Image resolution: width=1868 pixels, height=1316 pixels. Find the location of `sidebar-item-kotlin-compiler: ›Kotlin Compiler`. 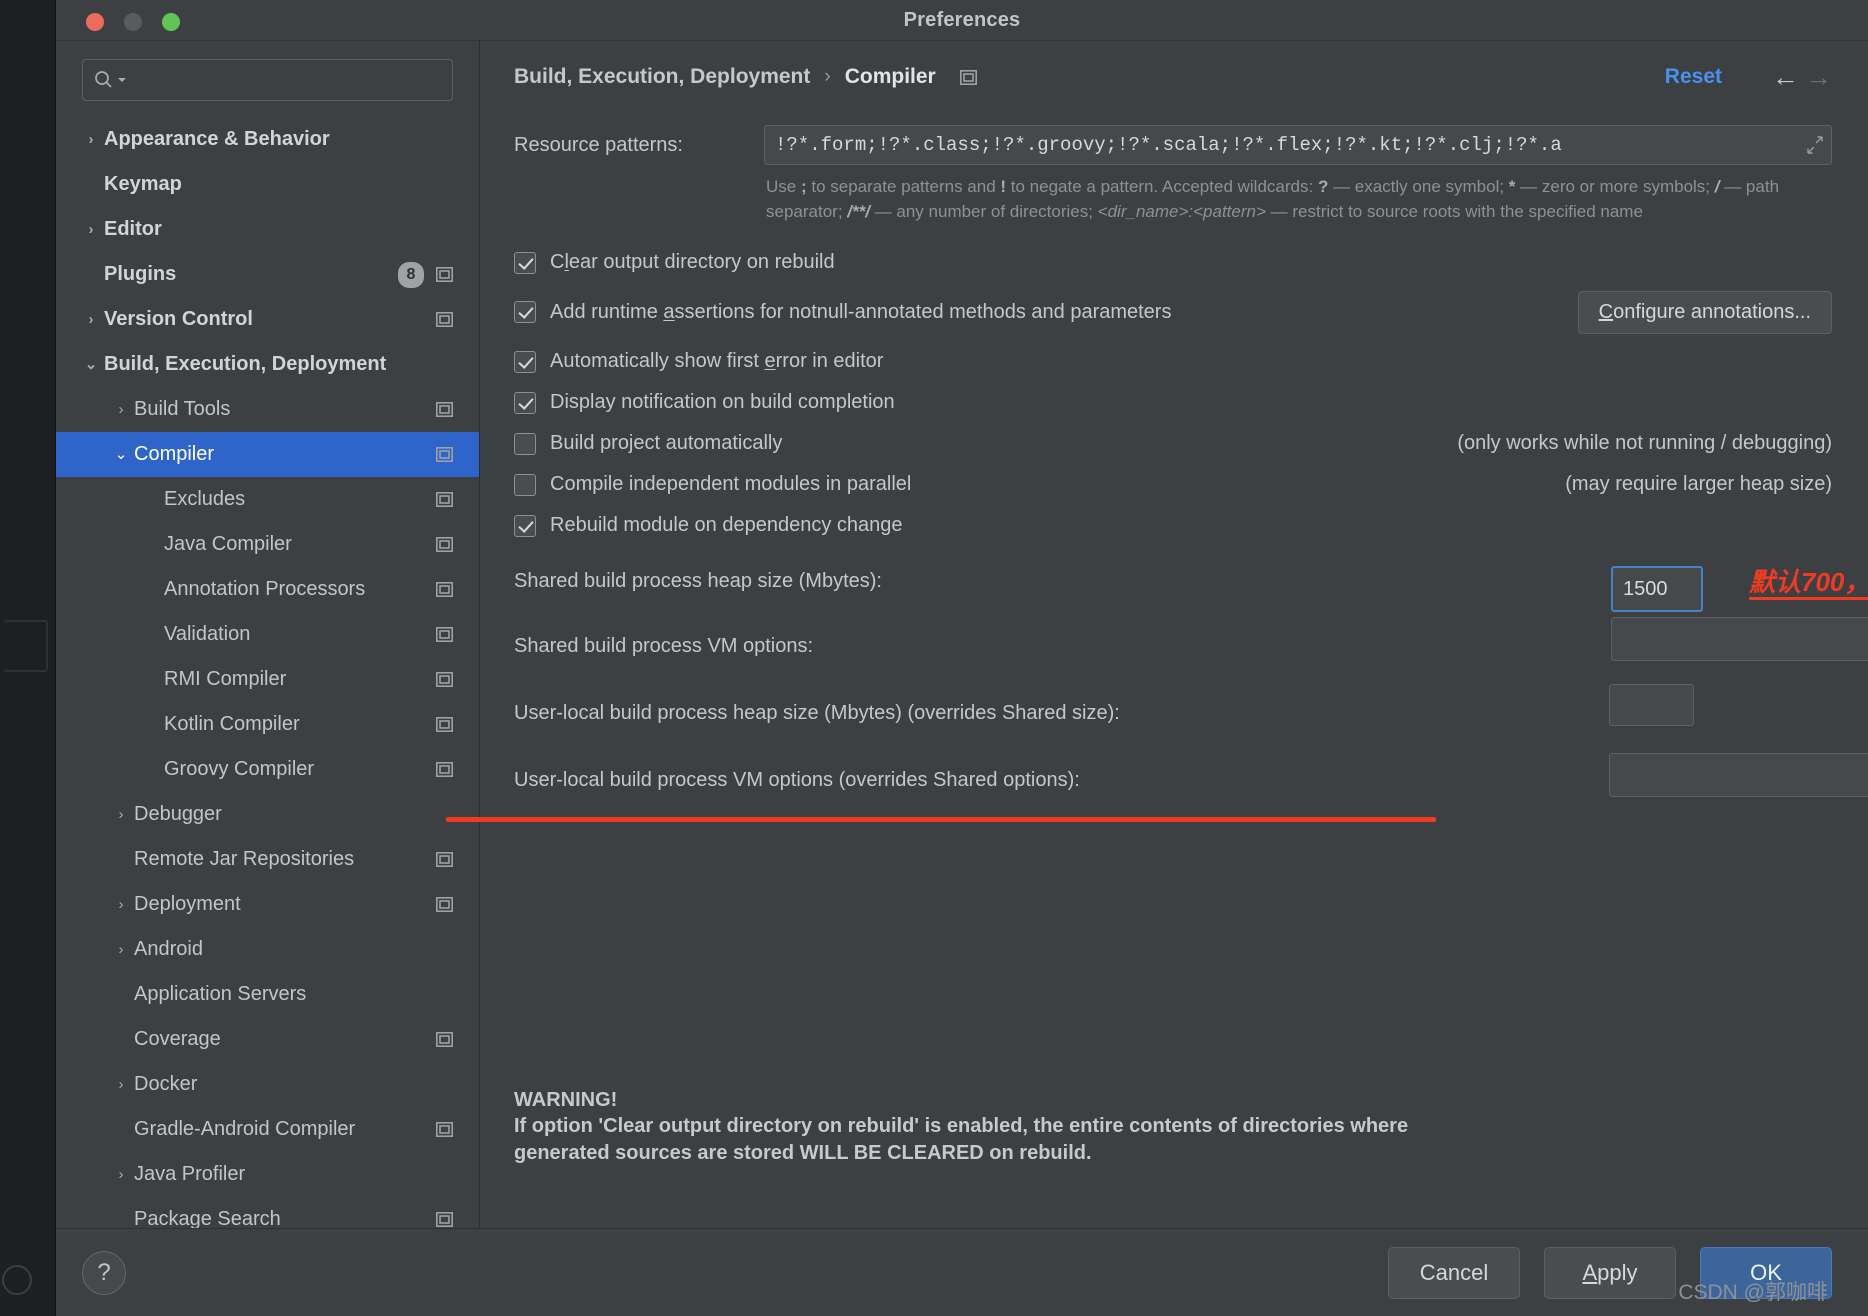

sidebar-item-kotlin-compiler: ›Kotlin Compiler is located at coordinates (267, 724).